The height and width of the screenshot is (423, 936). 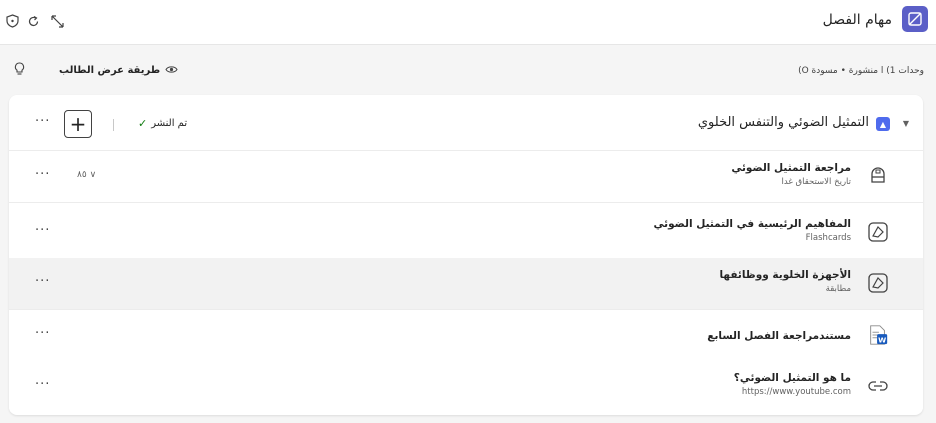 What do you see at coordinates (785, 281) in the screenshot?
I see `row-text: الأجهزة الخلوية ووظائفها مطابقة` at bounding box center [785, 281].